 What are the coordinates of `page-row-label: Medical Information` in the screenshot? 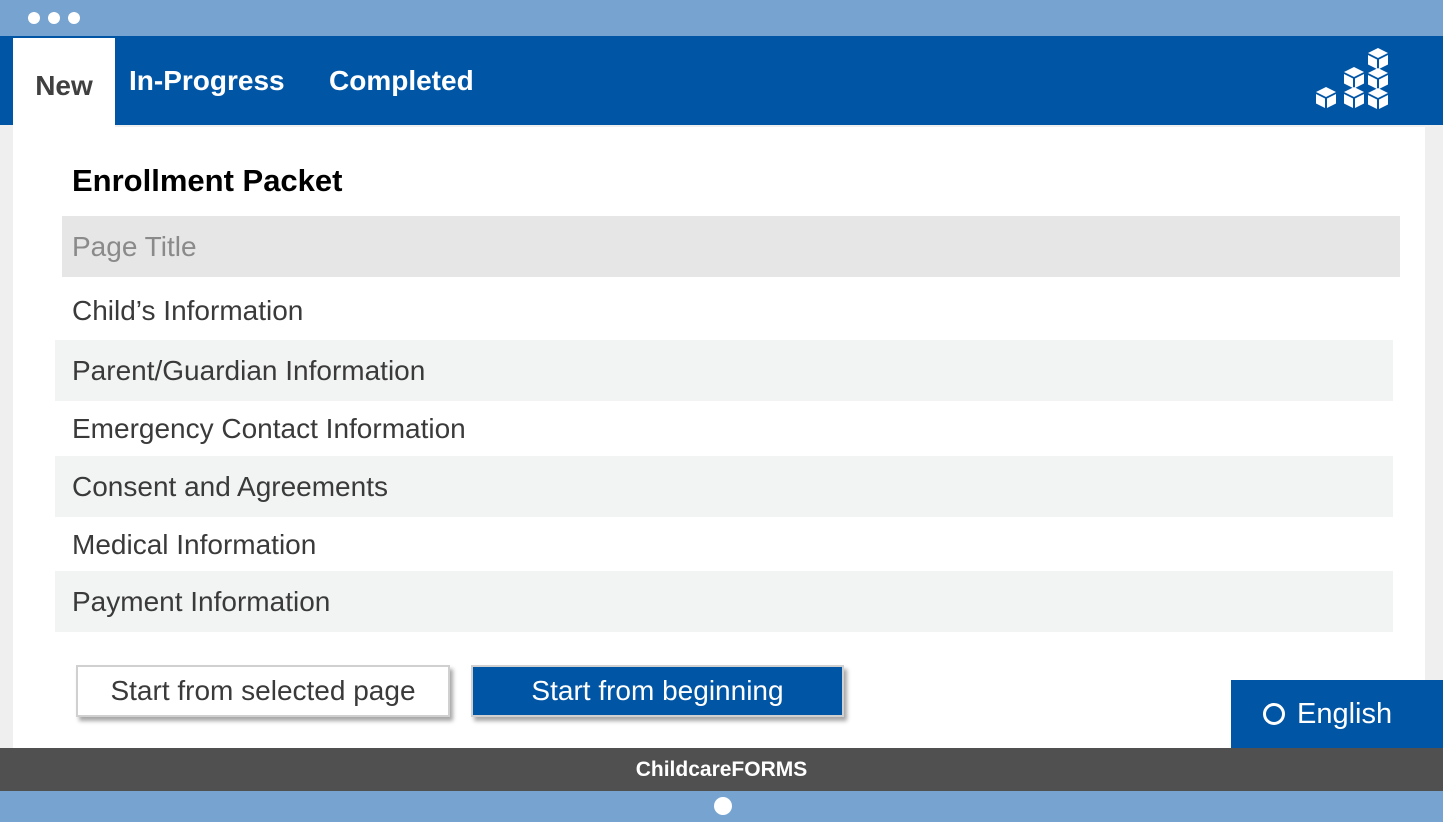 It's located at (194, 544).